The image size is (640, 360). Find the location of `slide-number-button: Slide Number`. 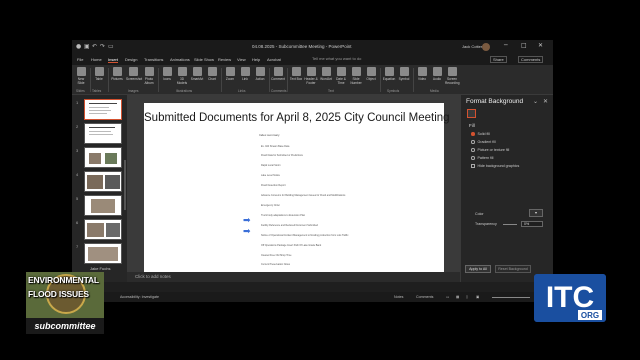

slide-number-button: Slide Number is located at coordinates (356, 76).